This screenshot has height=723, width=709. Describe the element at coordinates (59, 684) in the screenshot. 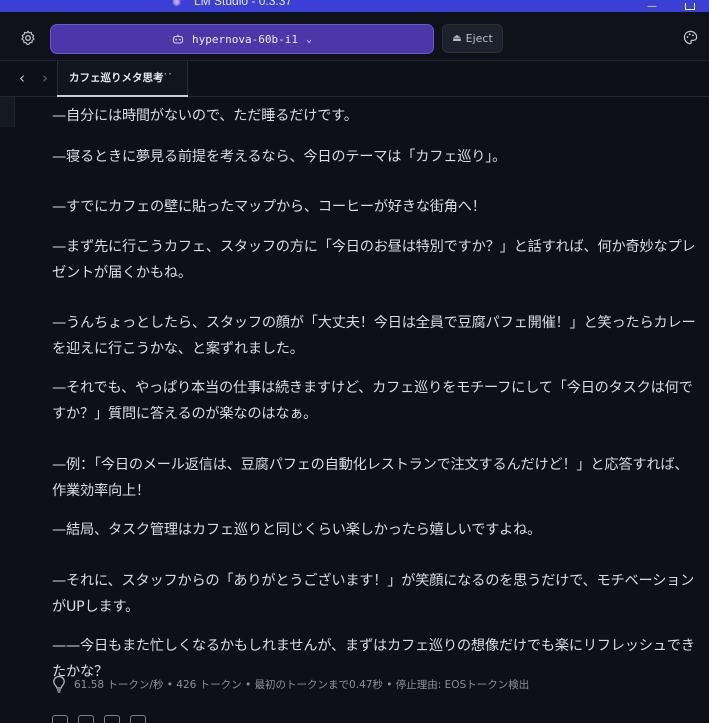

I see `lightbulb-icon` at that location.